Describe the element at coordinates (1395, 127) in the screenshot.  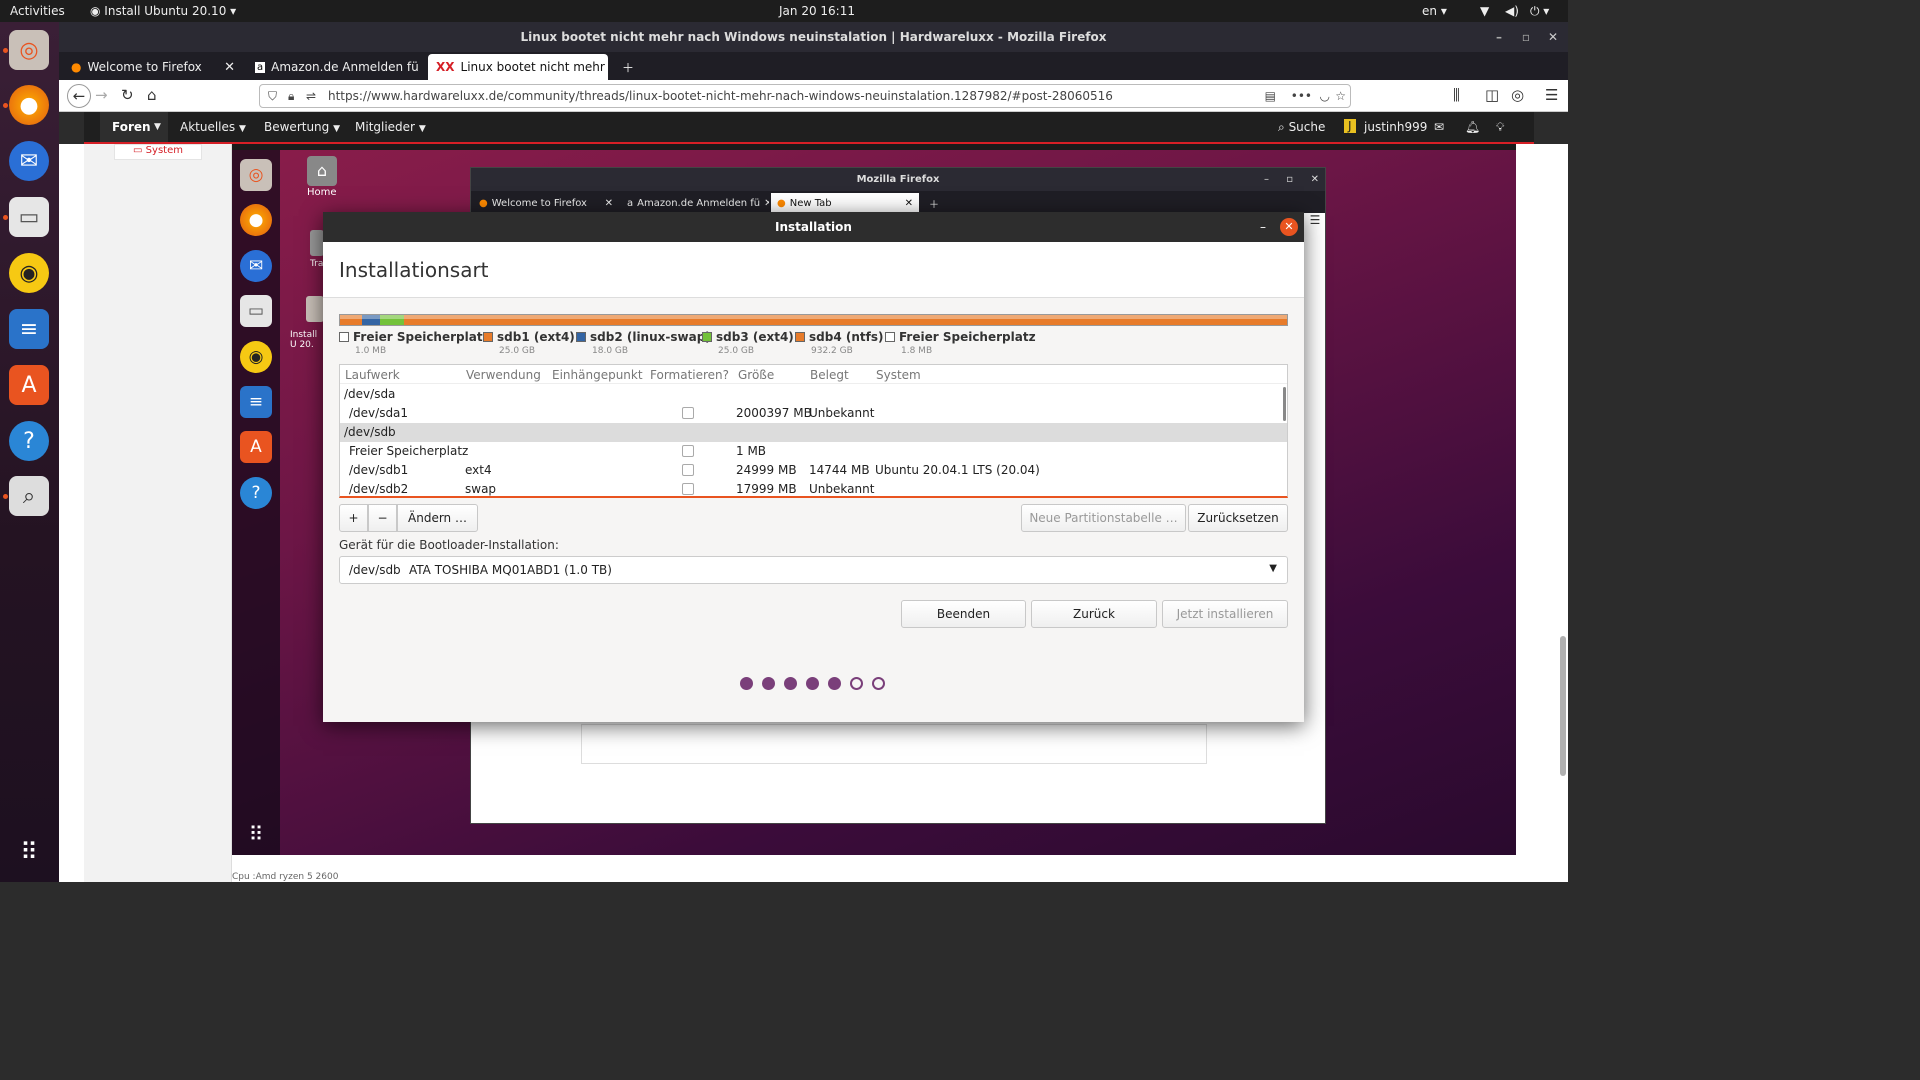
I see `username-link: justinh999` at that location.